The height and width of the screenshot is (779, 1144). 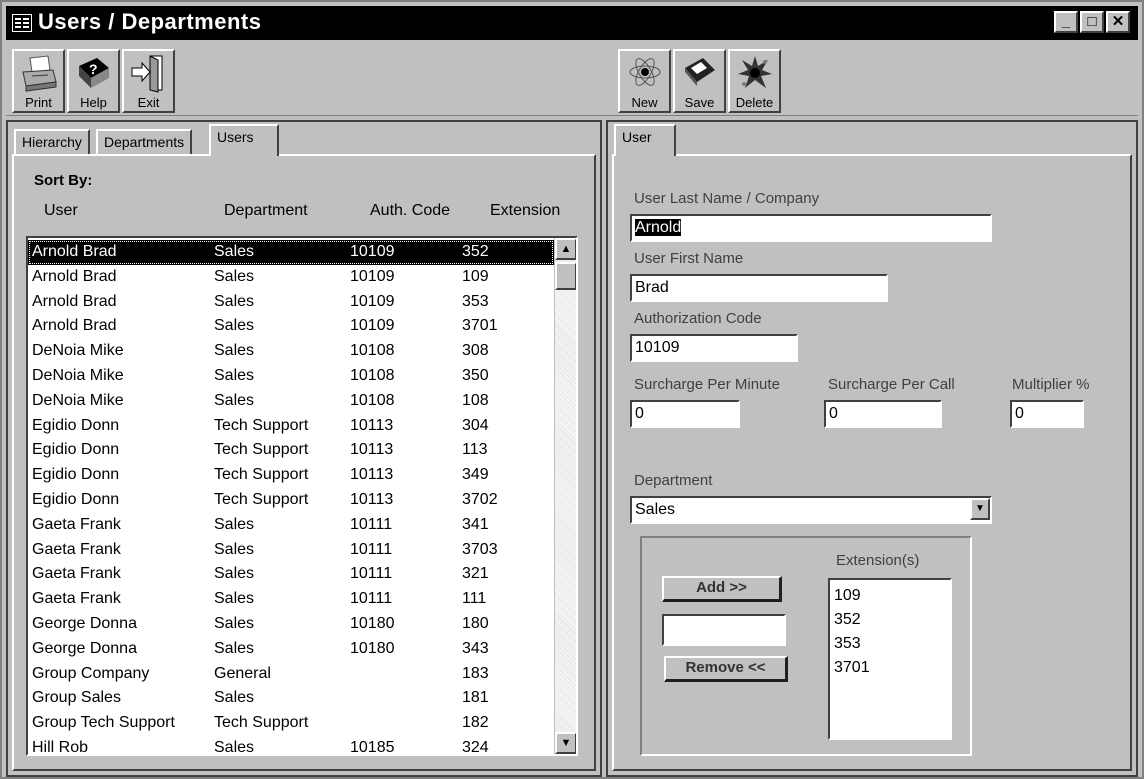 I want to click on tab-user: User, so click(x=645, y=140).